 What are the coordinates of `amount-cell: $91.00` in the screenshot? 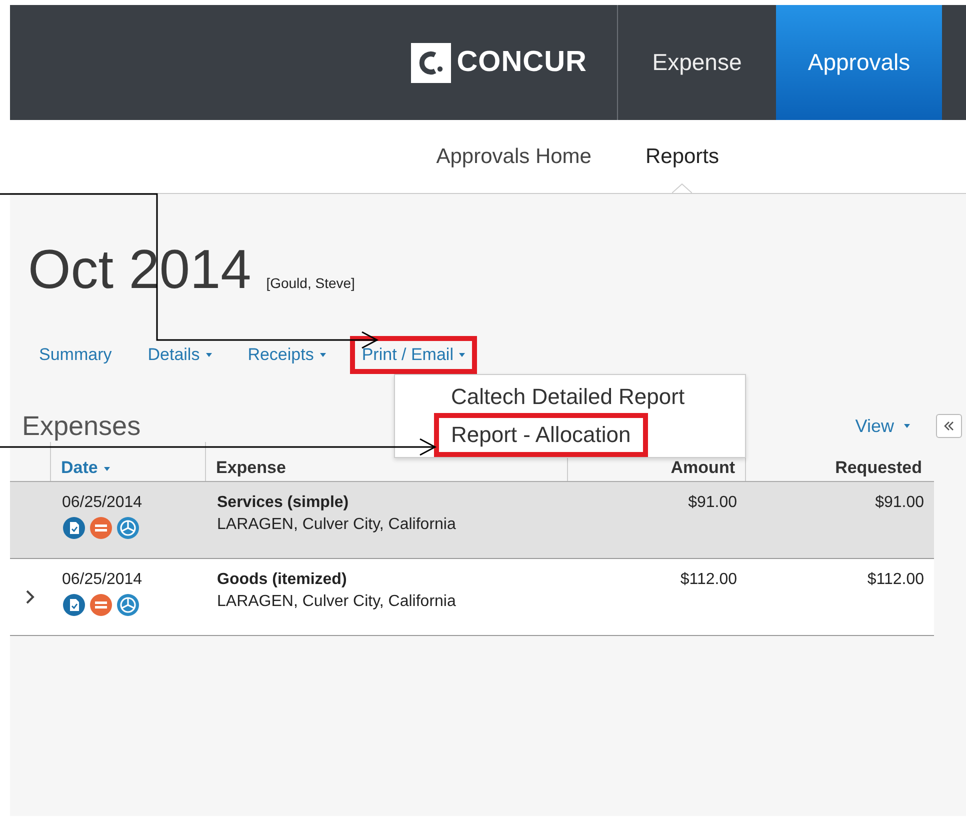 It's located at (712, 503).